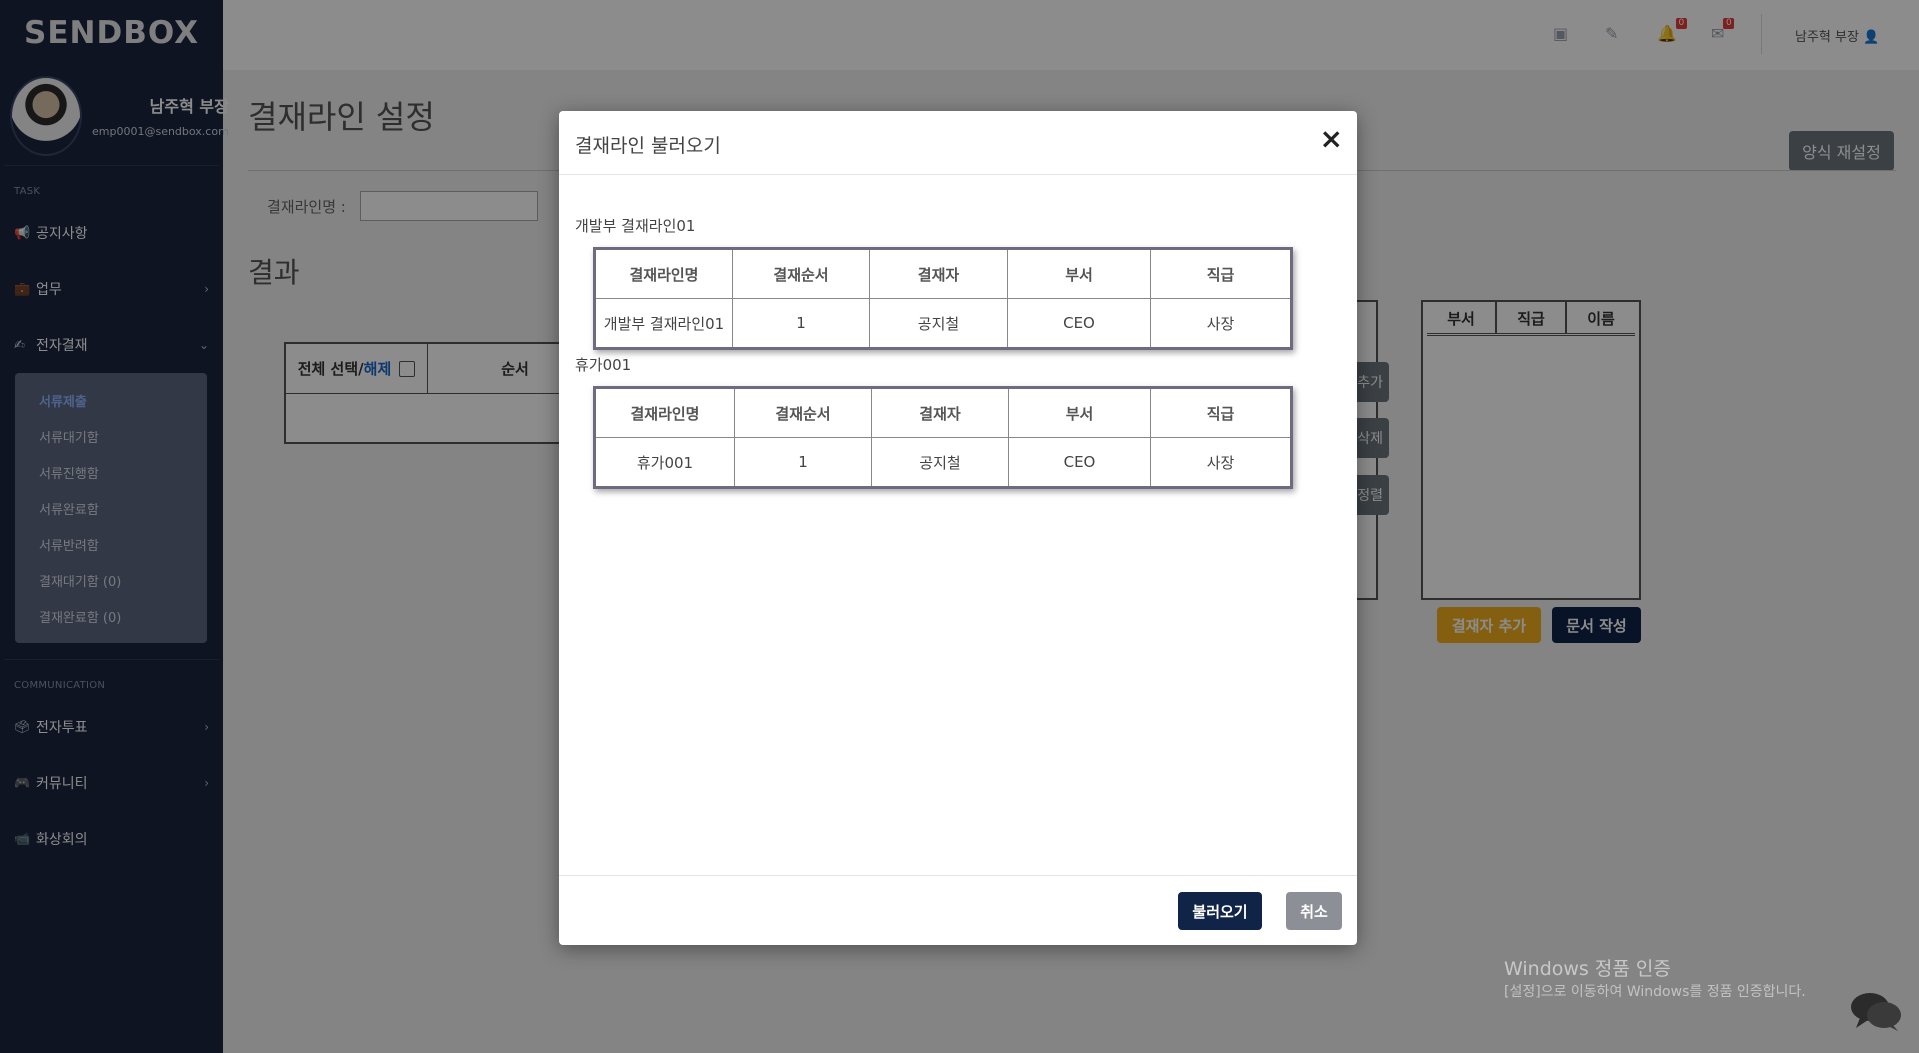  I want to click on table-row: 휴가001 1 공지철 CEO 사장, so click(943, 462).